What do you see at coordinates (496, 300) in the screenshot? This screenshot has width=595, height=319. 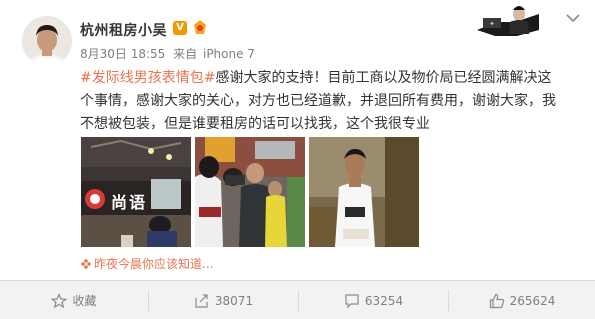 I see `thumbs-up-icon` at bounding box center [496, 300].